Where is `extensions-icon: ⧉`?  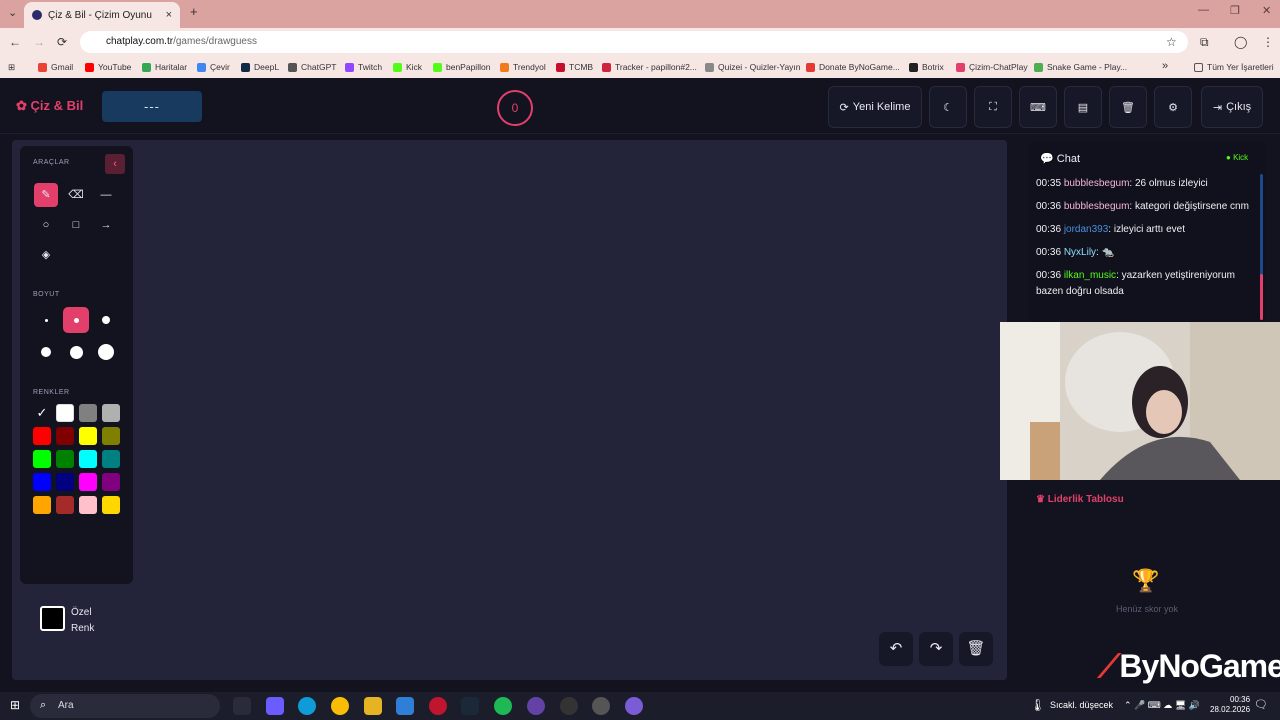
extensions-icon: ⧉ is located at coordinates (1204, 42).